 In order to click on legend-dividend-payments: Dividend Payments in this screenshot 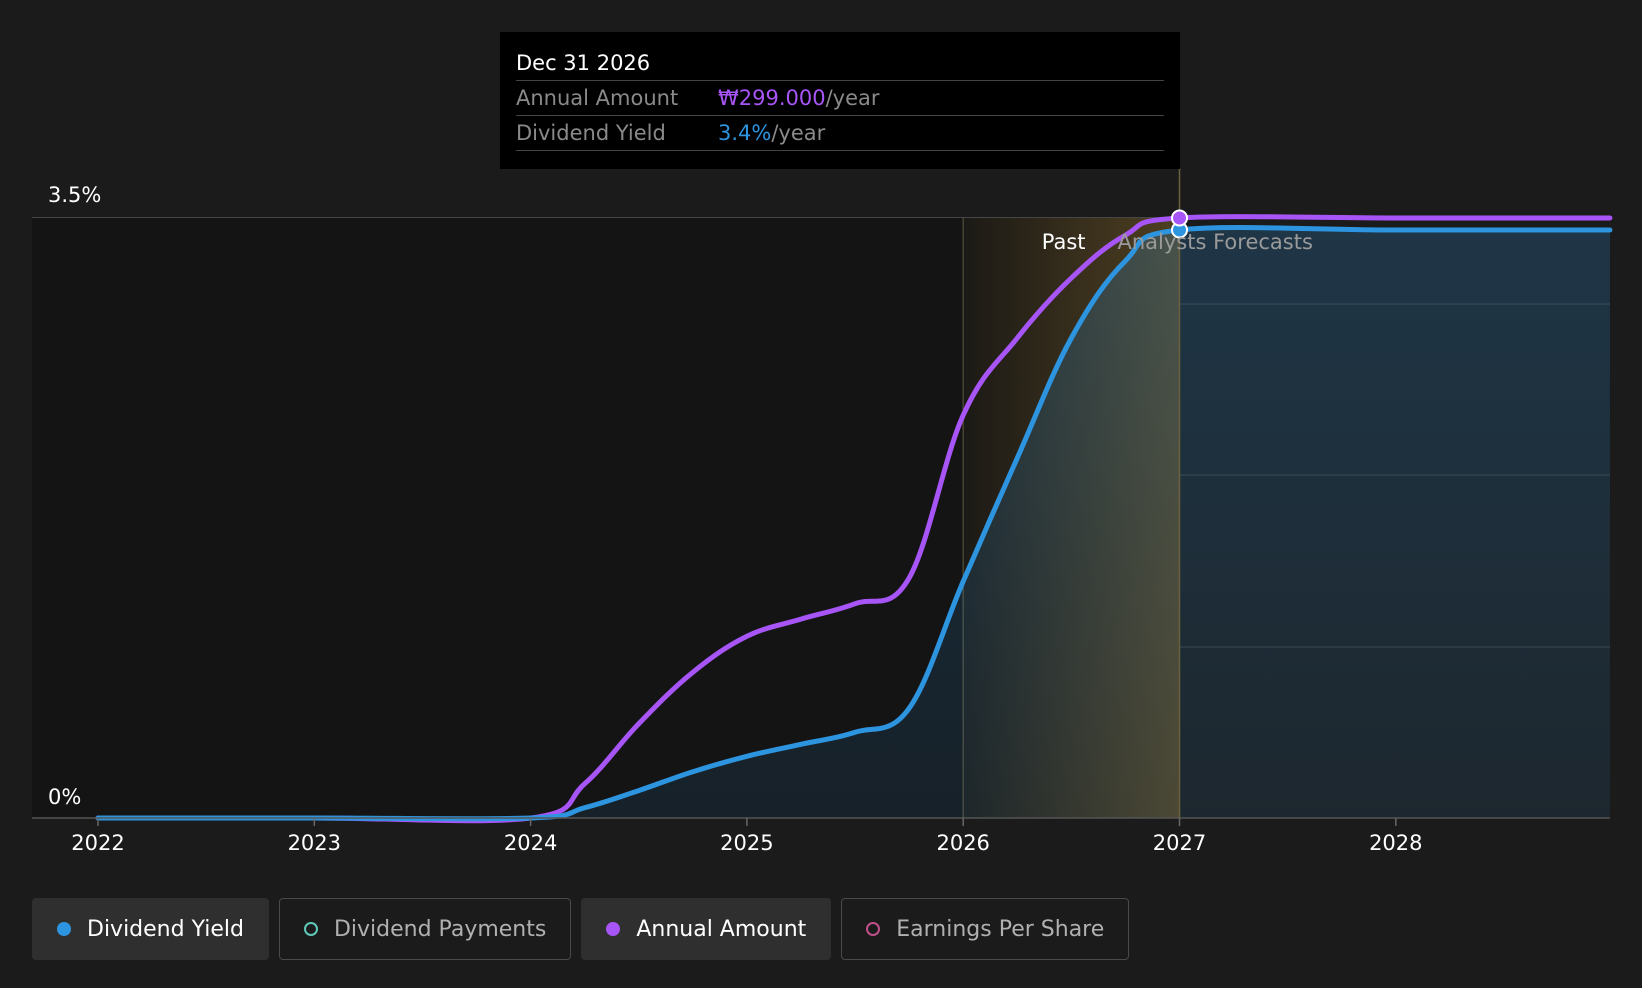, I will do `click(425, 929)`.